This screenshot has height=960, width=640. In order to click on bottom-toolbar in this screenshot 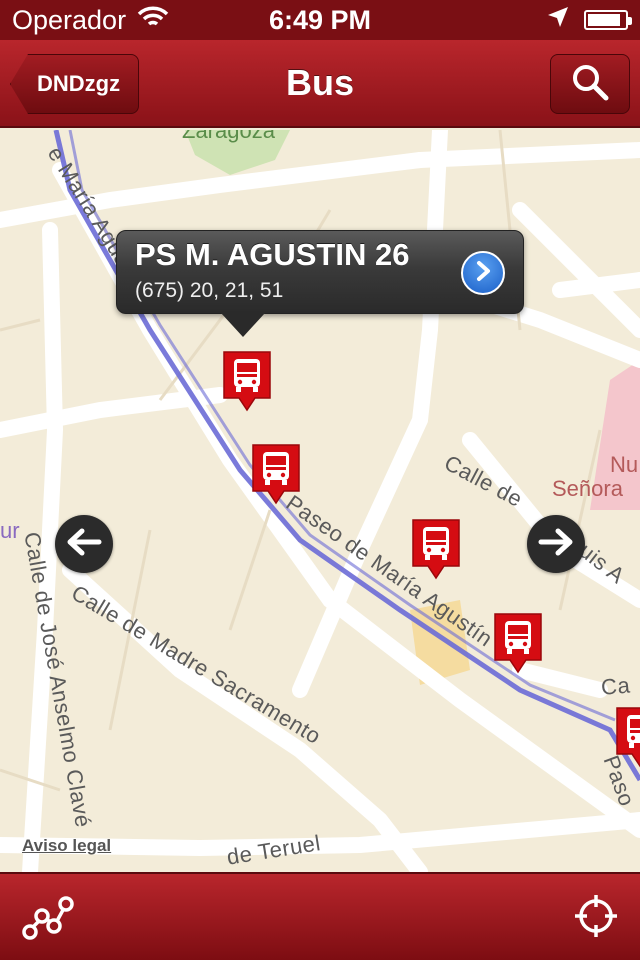, I will do `click(320, 916)`.